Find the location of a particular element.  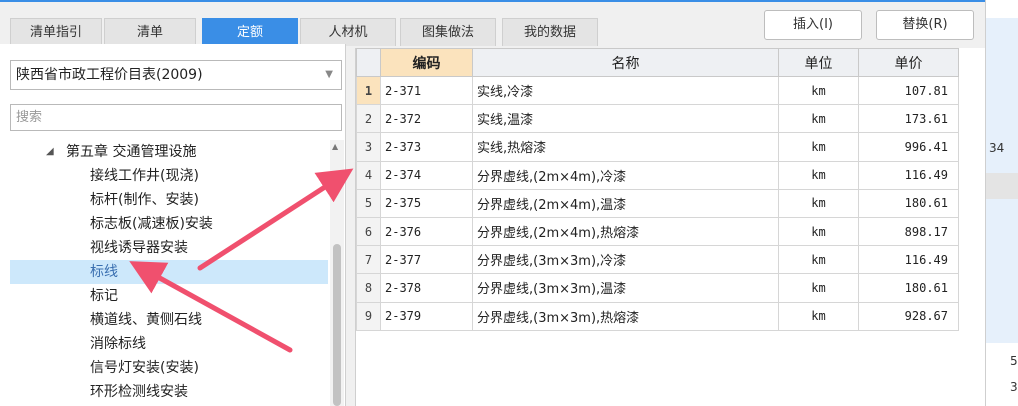

table-row: 4 2-374 分界虚线,(2m×4m),冷漆 km 116.49 is located at coordinates (657, 175).